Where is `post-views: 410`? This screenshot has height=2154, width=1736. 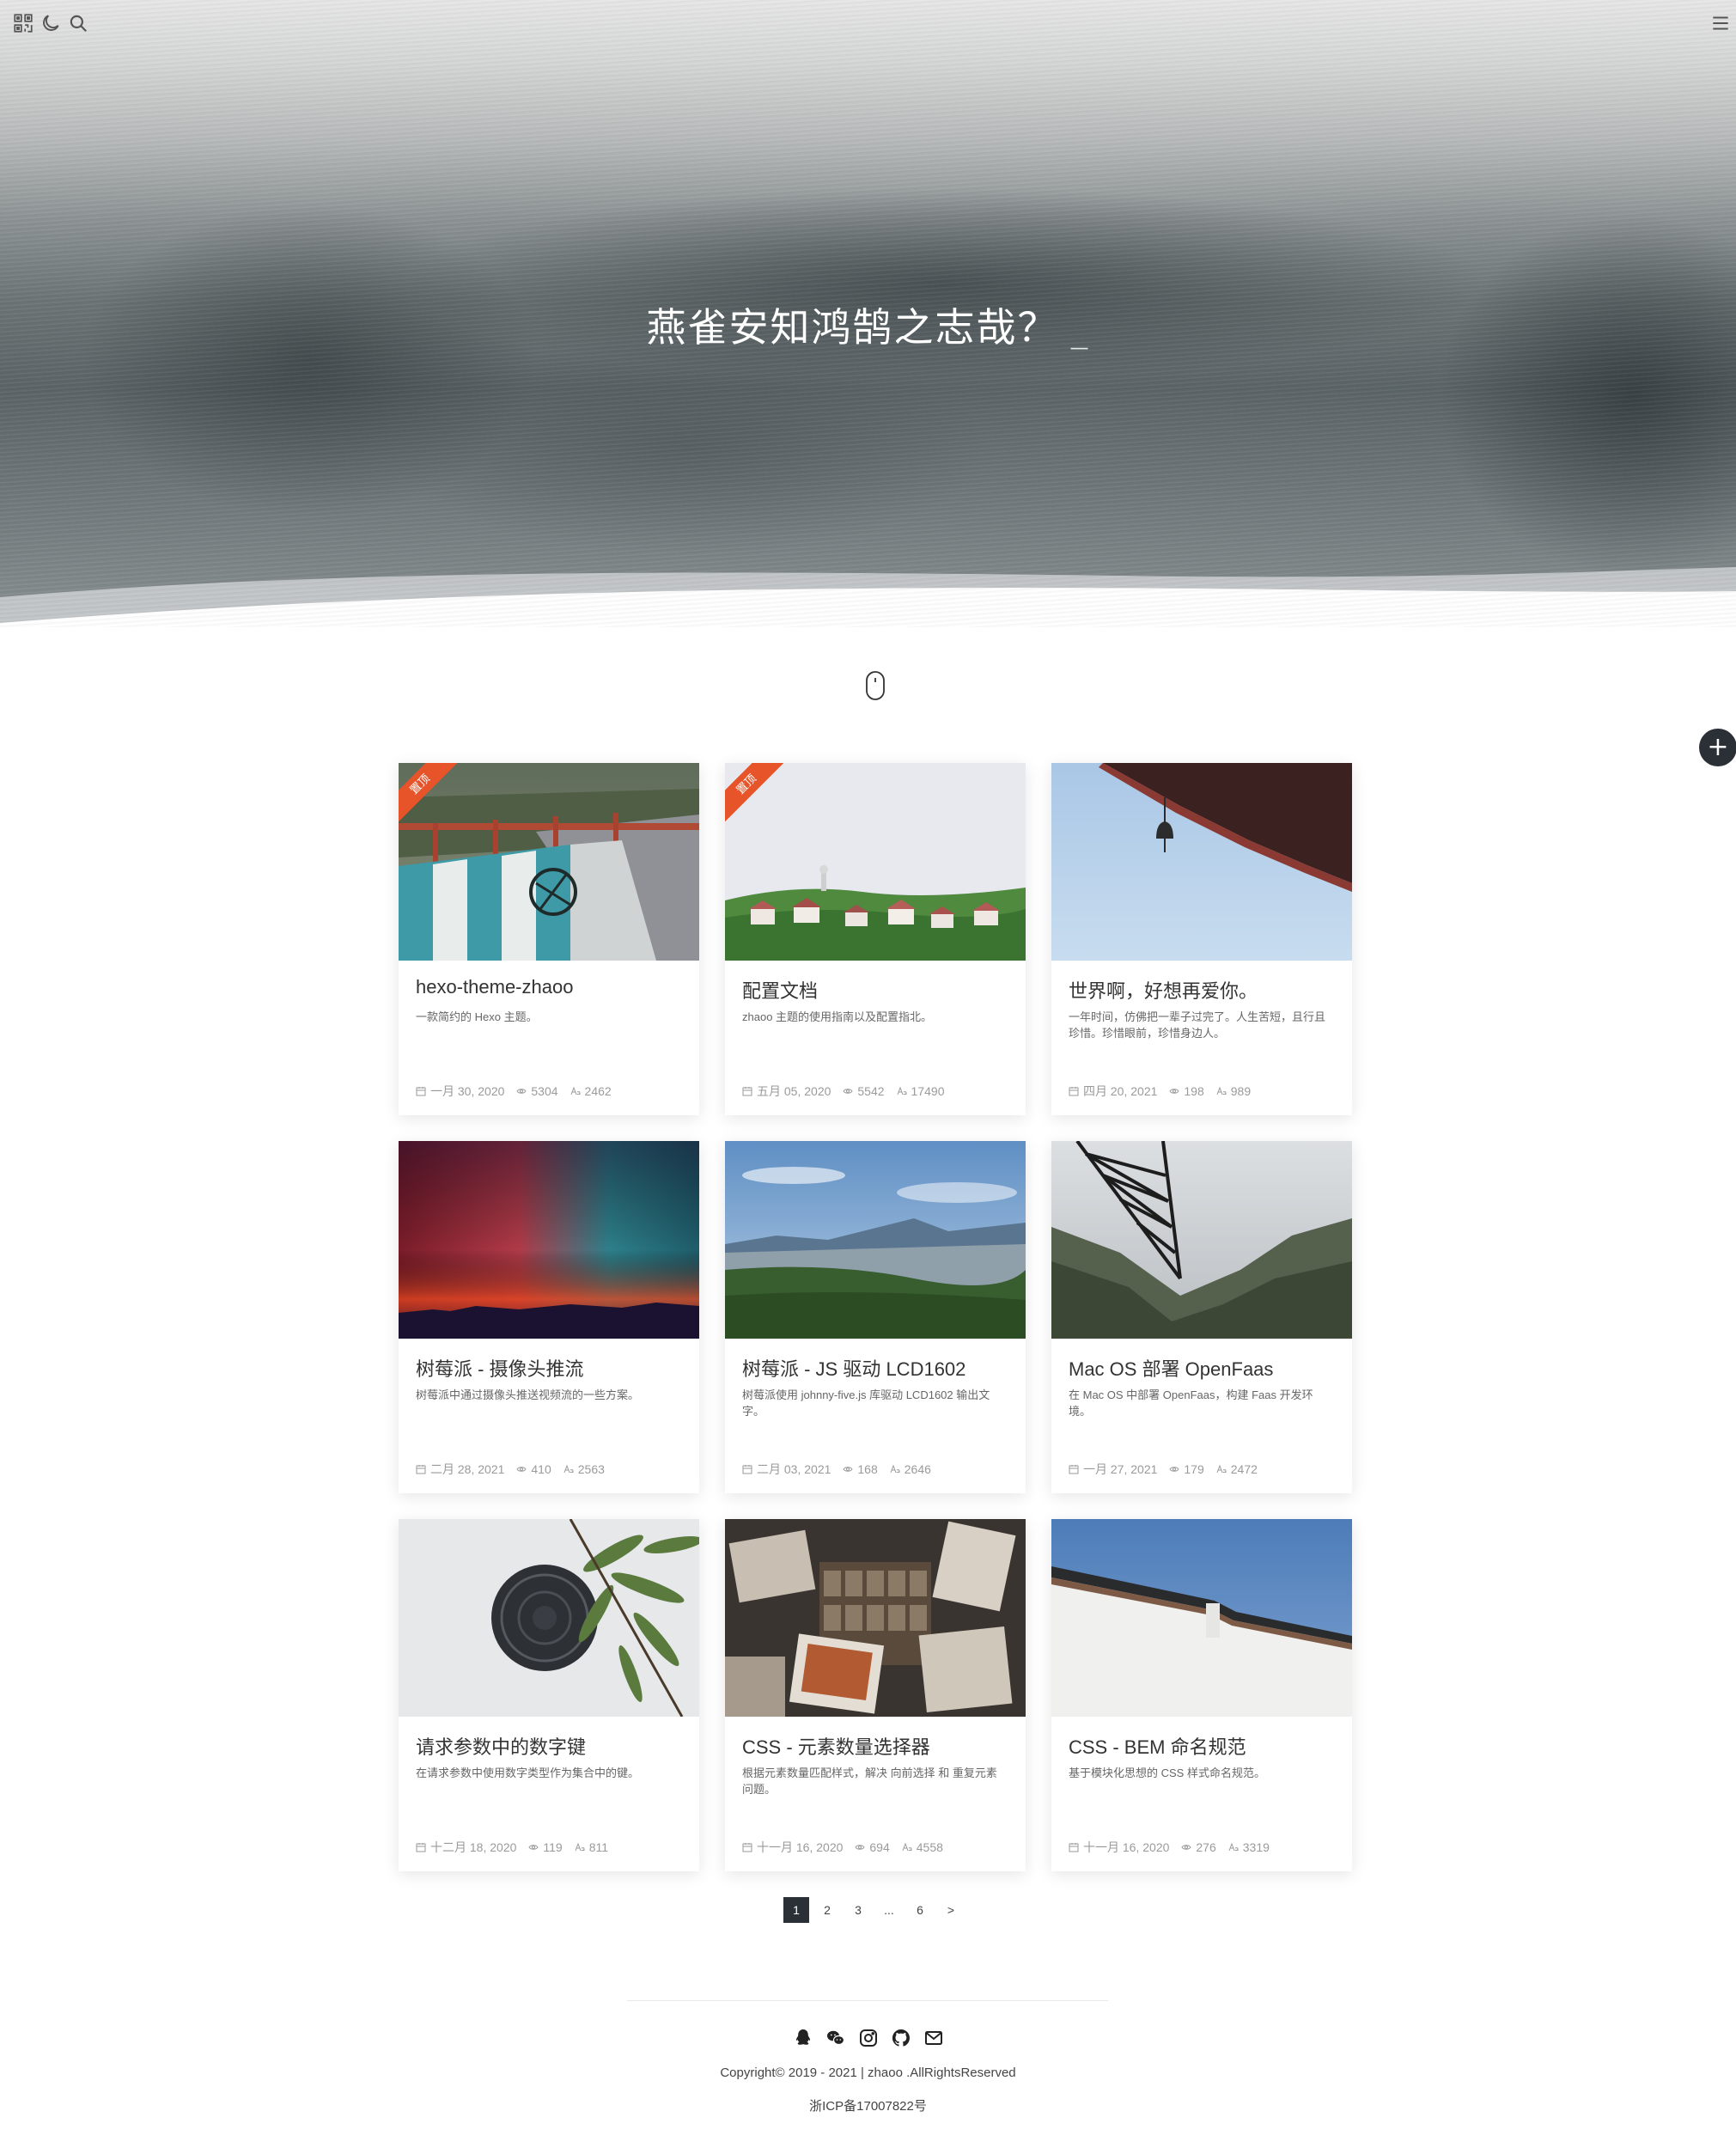
post-views: 410 is located at coordinates (541, 1469).